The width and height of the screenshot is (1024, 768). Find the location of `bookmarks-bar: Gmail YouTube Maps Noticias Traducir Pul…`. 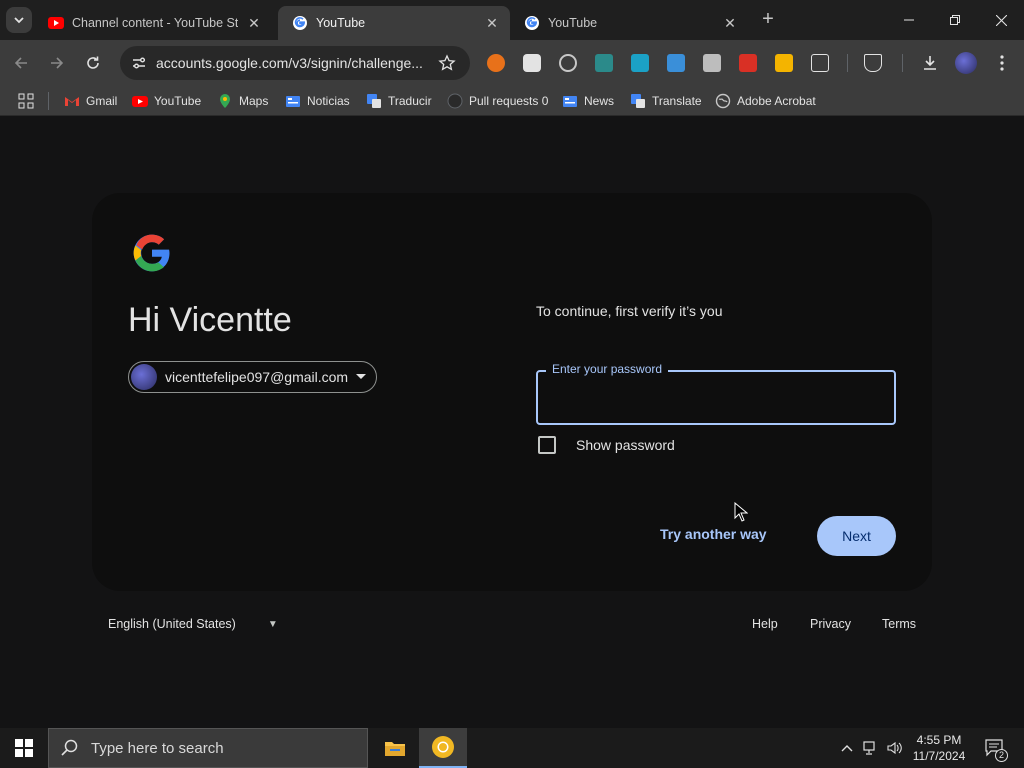

bookmarks-bar: Gmail YouTube Maps Noticias Traducir Pul… is located at coordinates (512, 101).